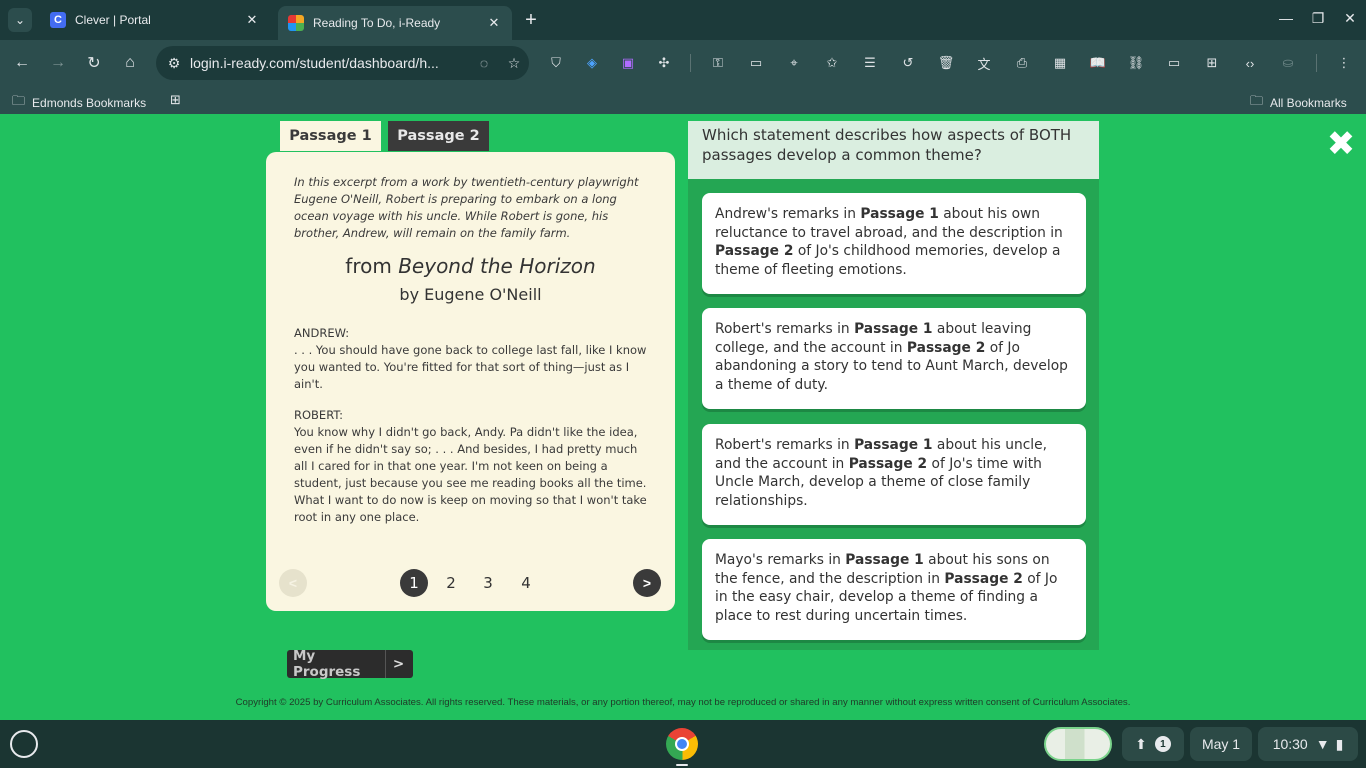  Describe the element at coordinates (1286, 18) in the screenshot. I see `minimize-icon: —` at that location.